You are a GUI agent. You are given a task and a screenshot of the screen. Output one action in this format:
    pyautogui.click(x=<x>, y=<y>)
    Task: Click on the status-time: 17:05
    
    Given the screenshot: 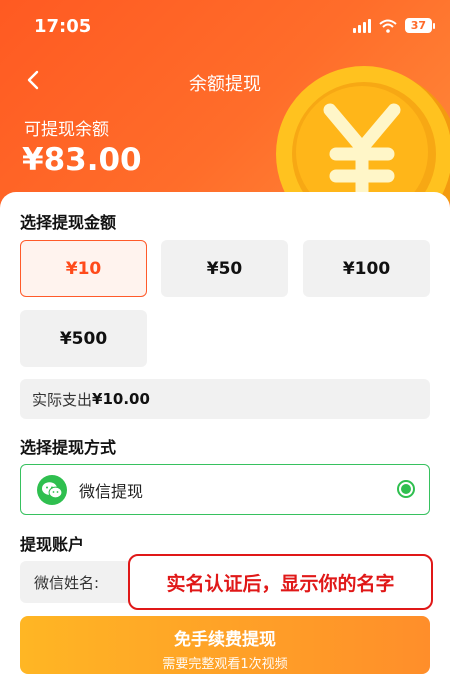 What is the action you would take?
    pyautogui.click(x=63, y=26)
    